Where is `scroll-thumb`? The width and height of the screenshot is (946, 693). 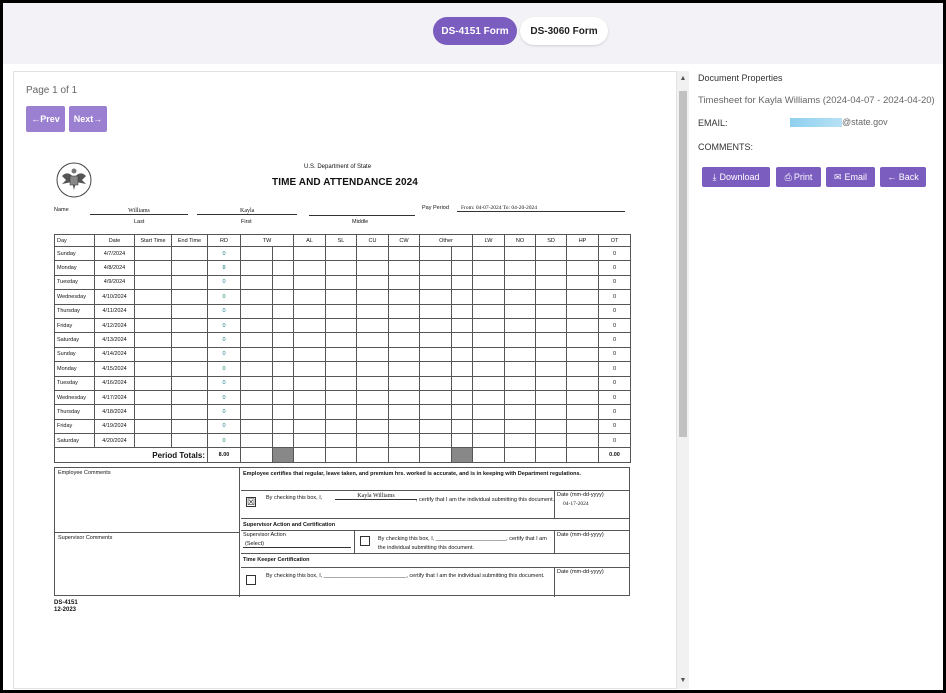
scroll-thumb is located at coordinates (683, 264).